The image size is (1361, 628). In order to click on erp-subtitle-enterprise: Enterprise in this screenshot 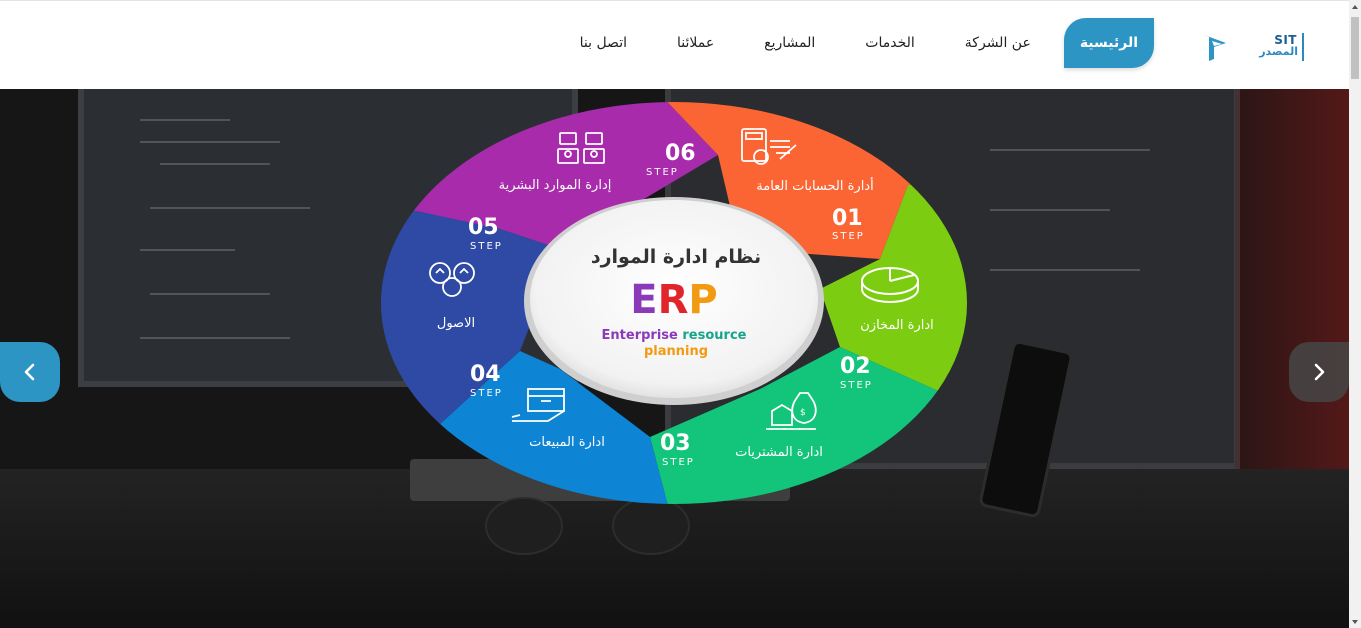, I will do `click(640, 335)`.